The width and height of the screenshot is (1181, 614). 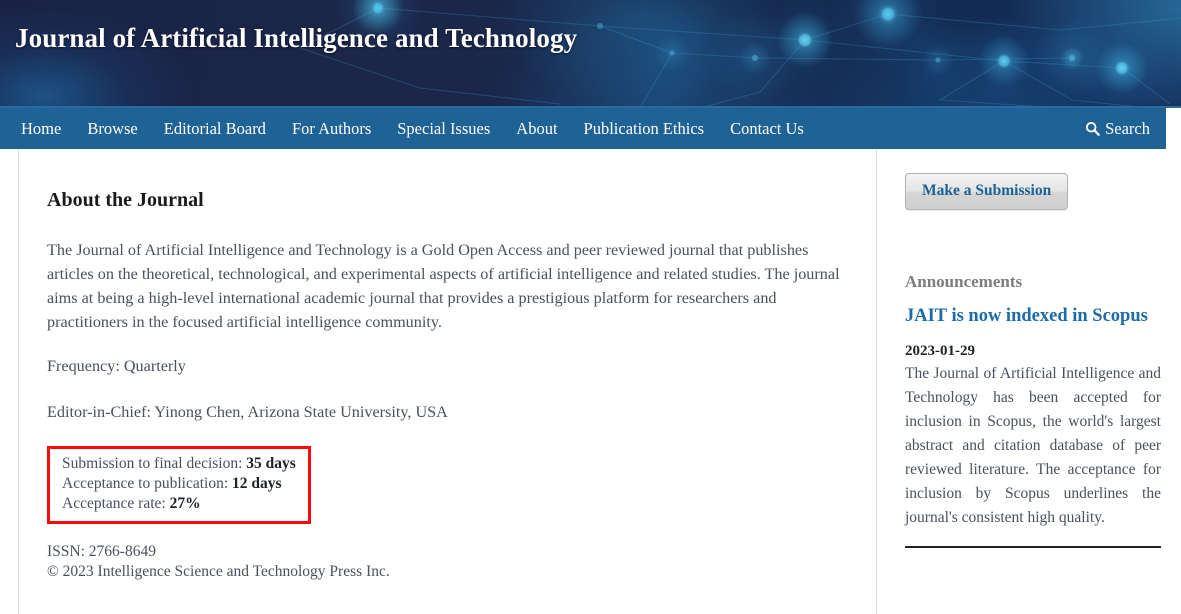 I want to click on issn-line: ISSN: 2766-8649, so click(x=101, y=551).